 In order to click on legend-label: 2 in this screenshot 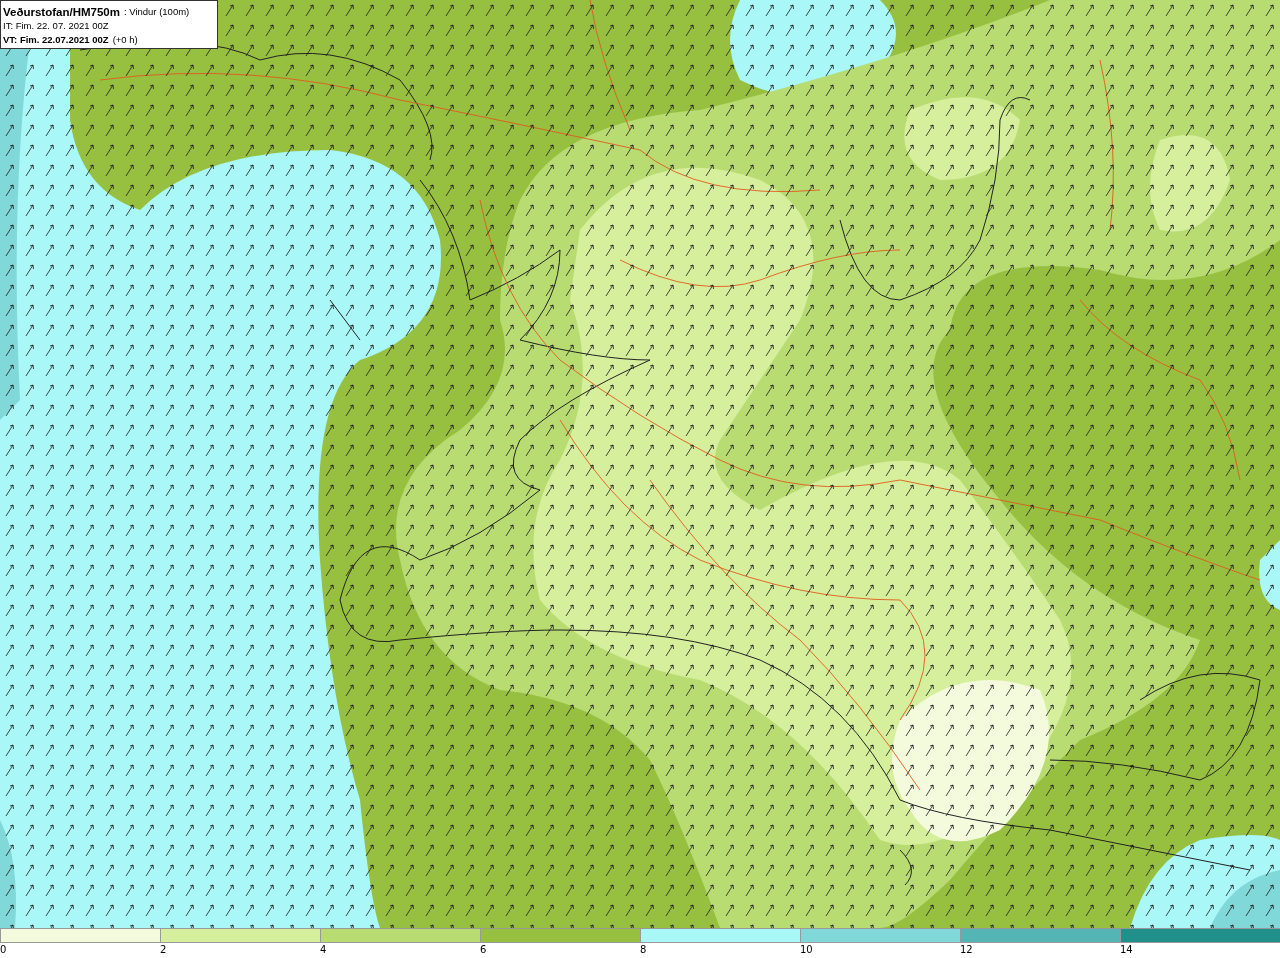, I will do `click(163, 950)`.